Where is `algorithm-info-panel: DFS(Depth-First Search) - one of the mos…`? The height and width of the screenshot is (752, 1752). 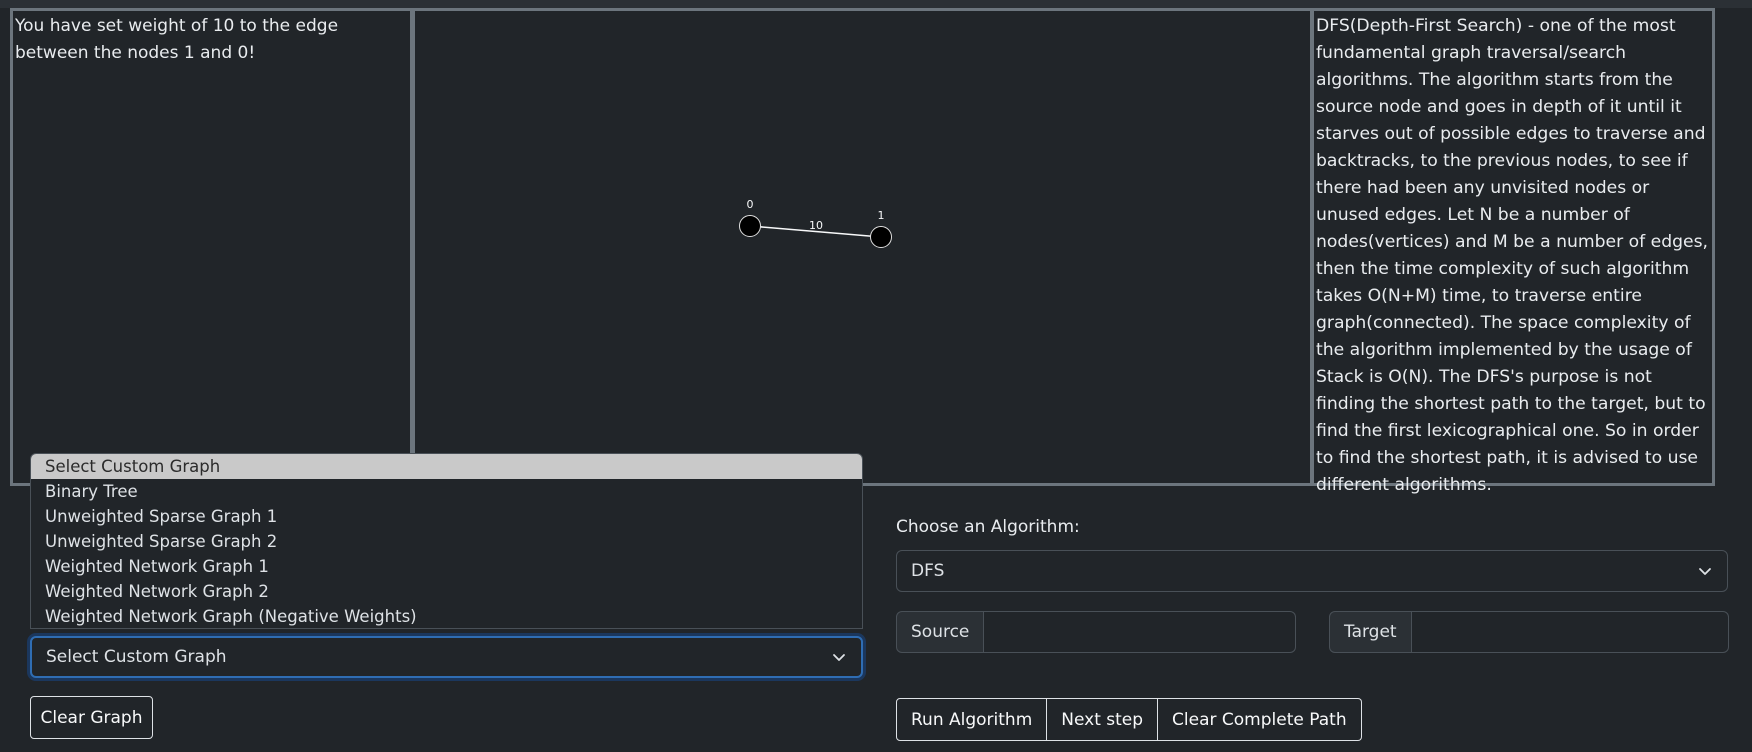
algorithm-info-panel: DFS(Depth-First Search) - one of the mos… is located at coordinates (1513, 251).